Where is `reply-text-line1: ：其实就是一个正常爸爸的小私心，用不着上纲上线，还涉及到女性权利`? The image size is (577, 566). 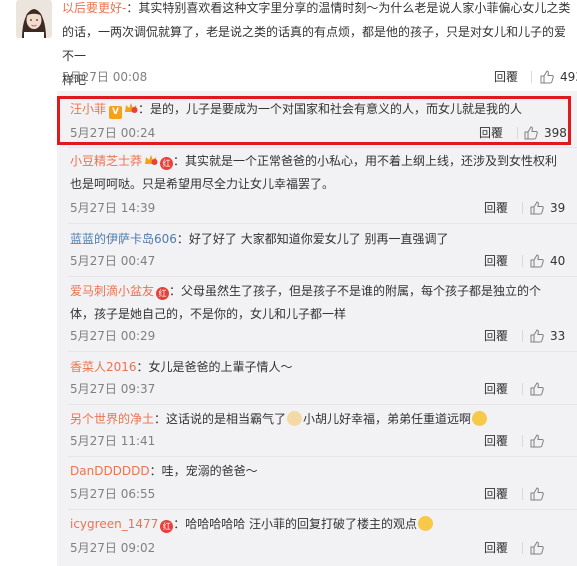
reply-text-line1: ：其实就是一个正常爸爸的小私心，用不着上纲上线，还涉及到女性权利 is located at coordinates (365, 161).